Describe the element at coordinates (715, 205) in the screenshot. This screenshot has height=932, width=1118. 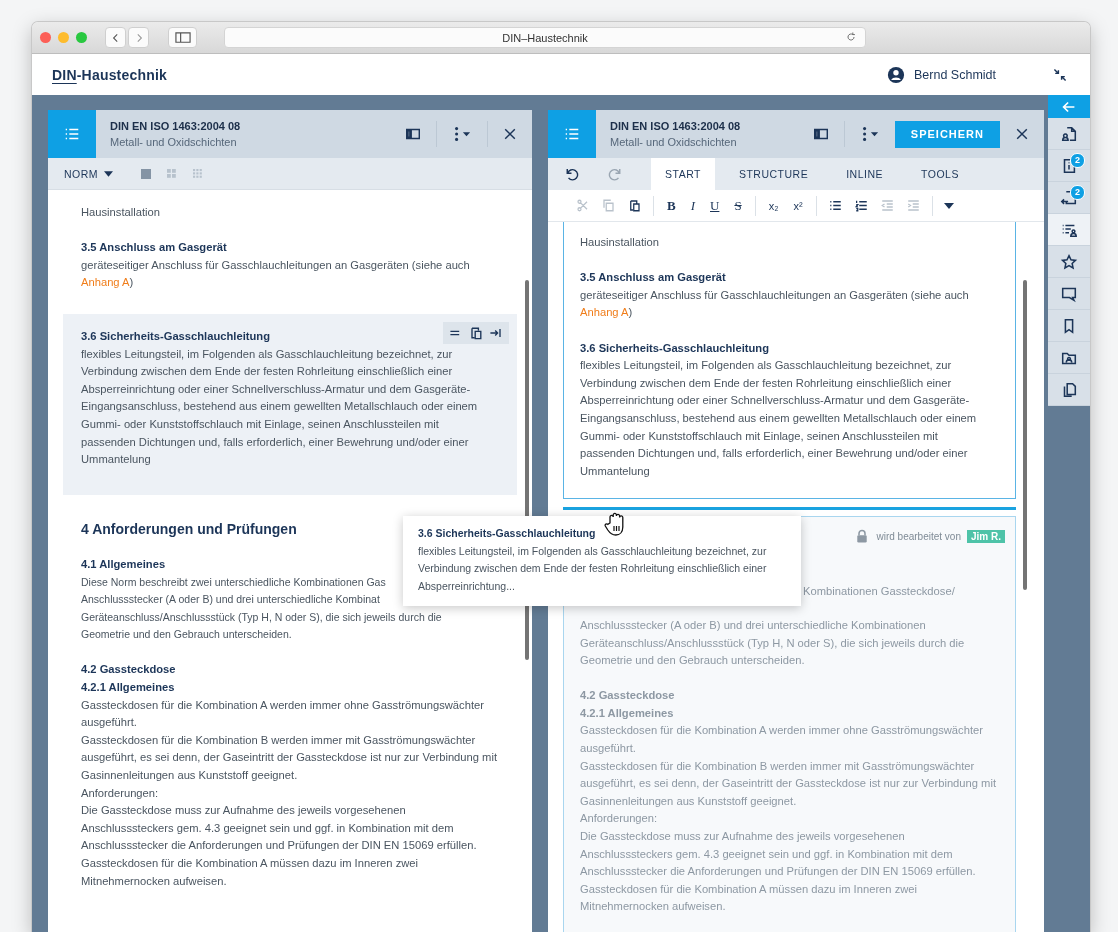
I see `underline-button: U` at that location.